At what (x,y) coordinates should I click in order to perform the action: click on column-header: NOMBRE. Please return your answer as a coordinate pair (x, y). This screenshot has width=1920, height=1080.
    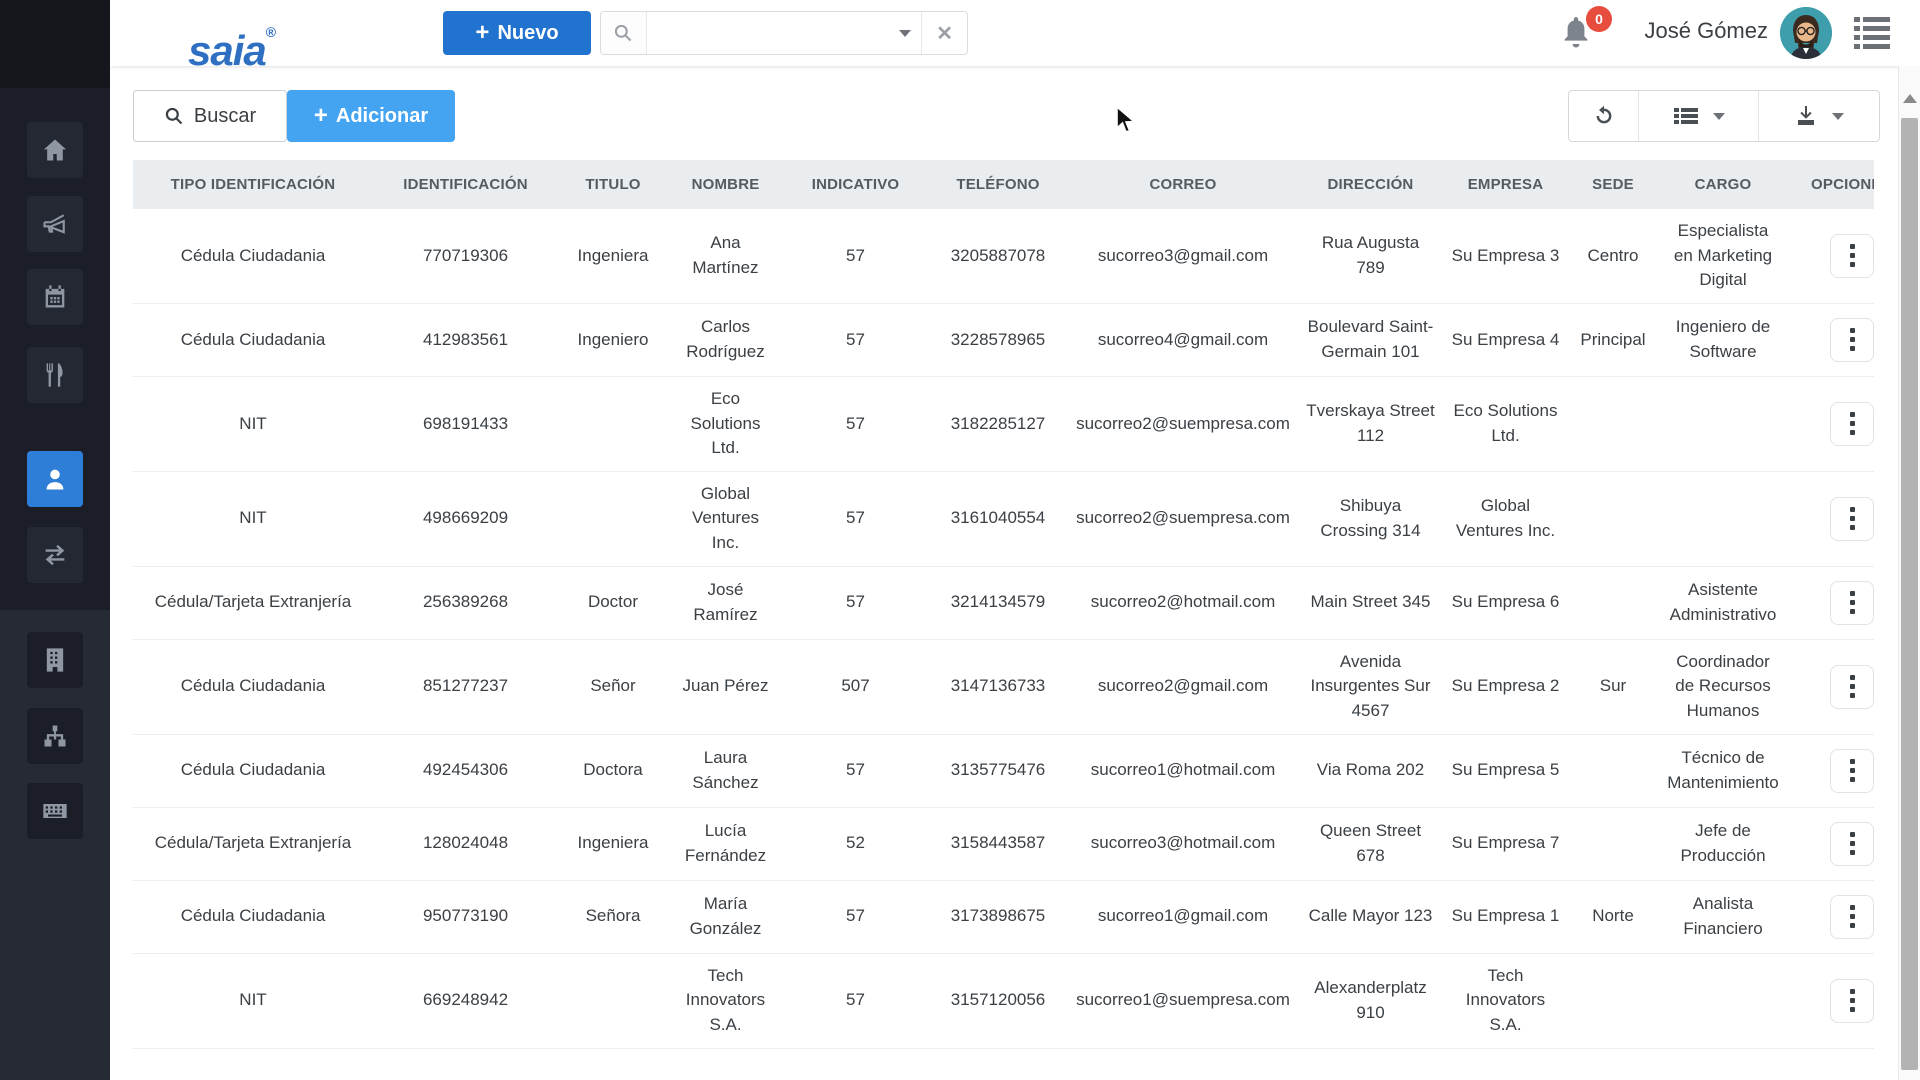
    Looking at the image, I should click on (725, 184).